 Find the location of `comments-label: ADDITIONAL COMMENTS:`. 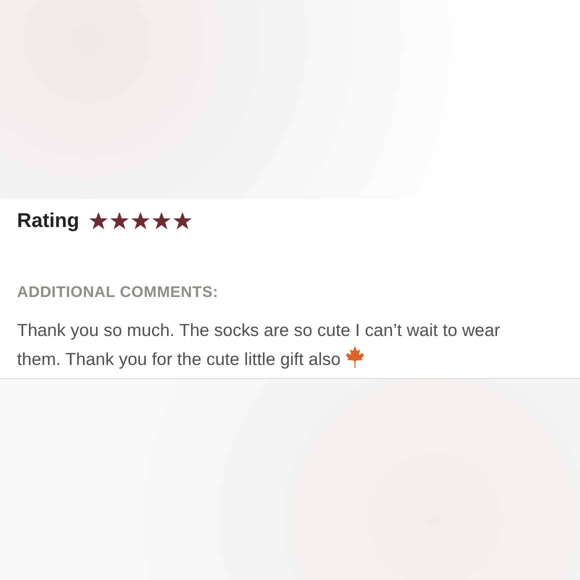

comments-label: ADDITIONAL COMMENTS: is located at coordinates (118, 293).